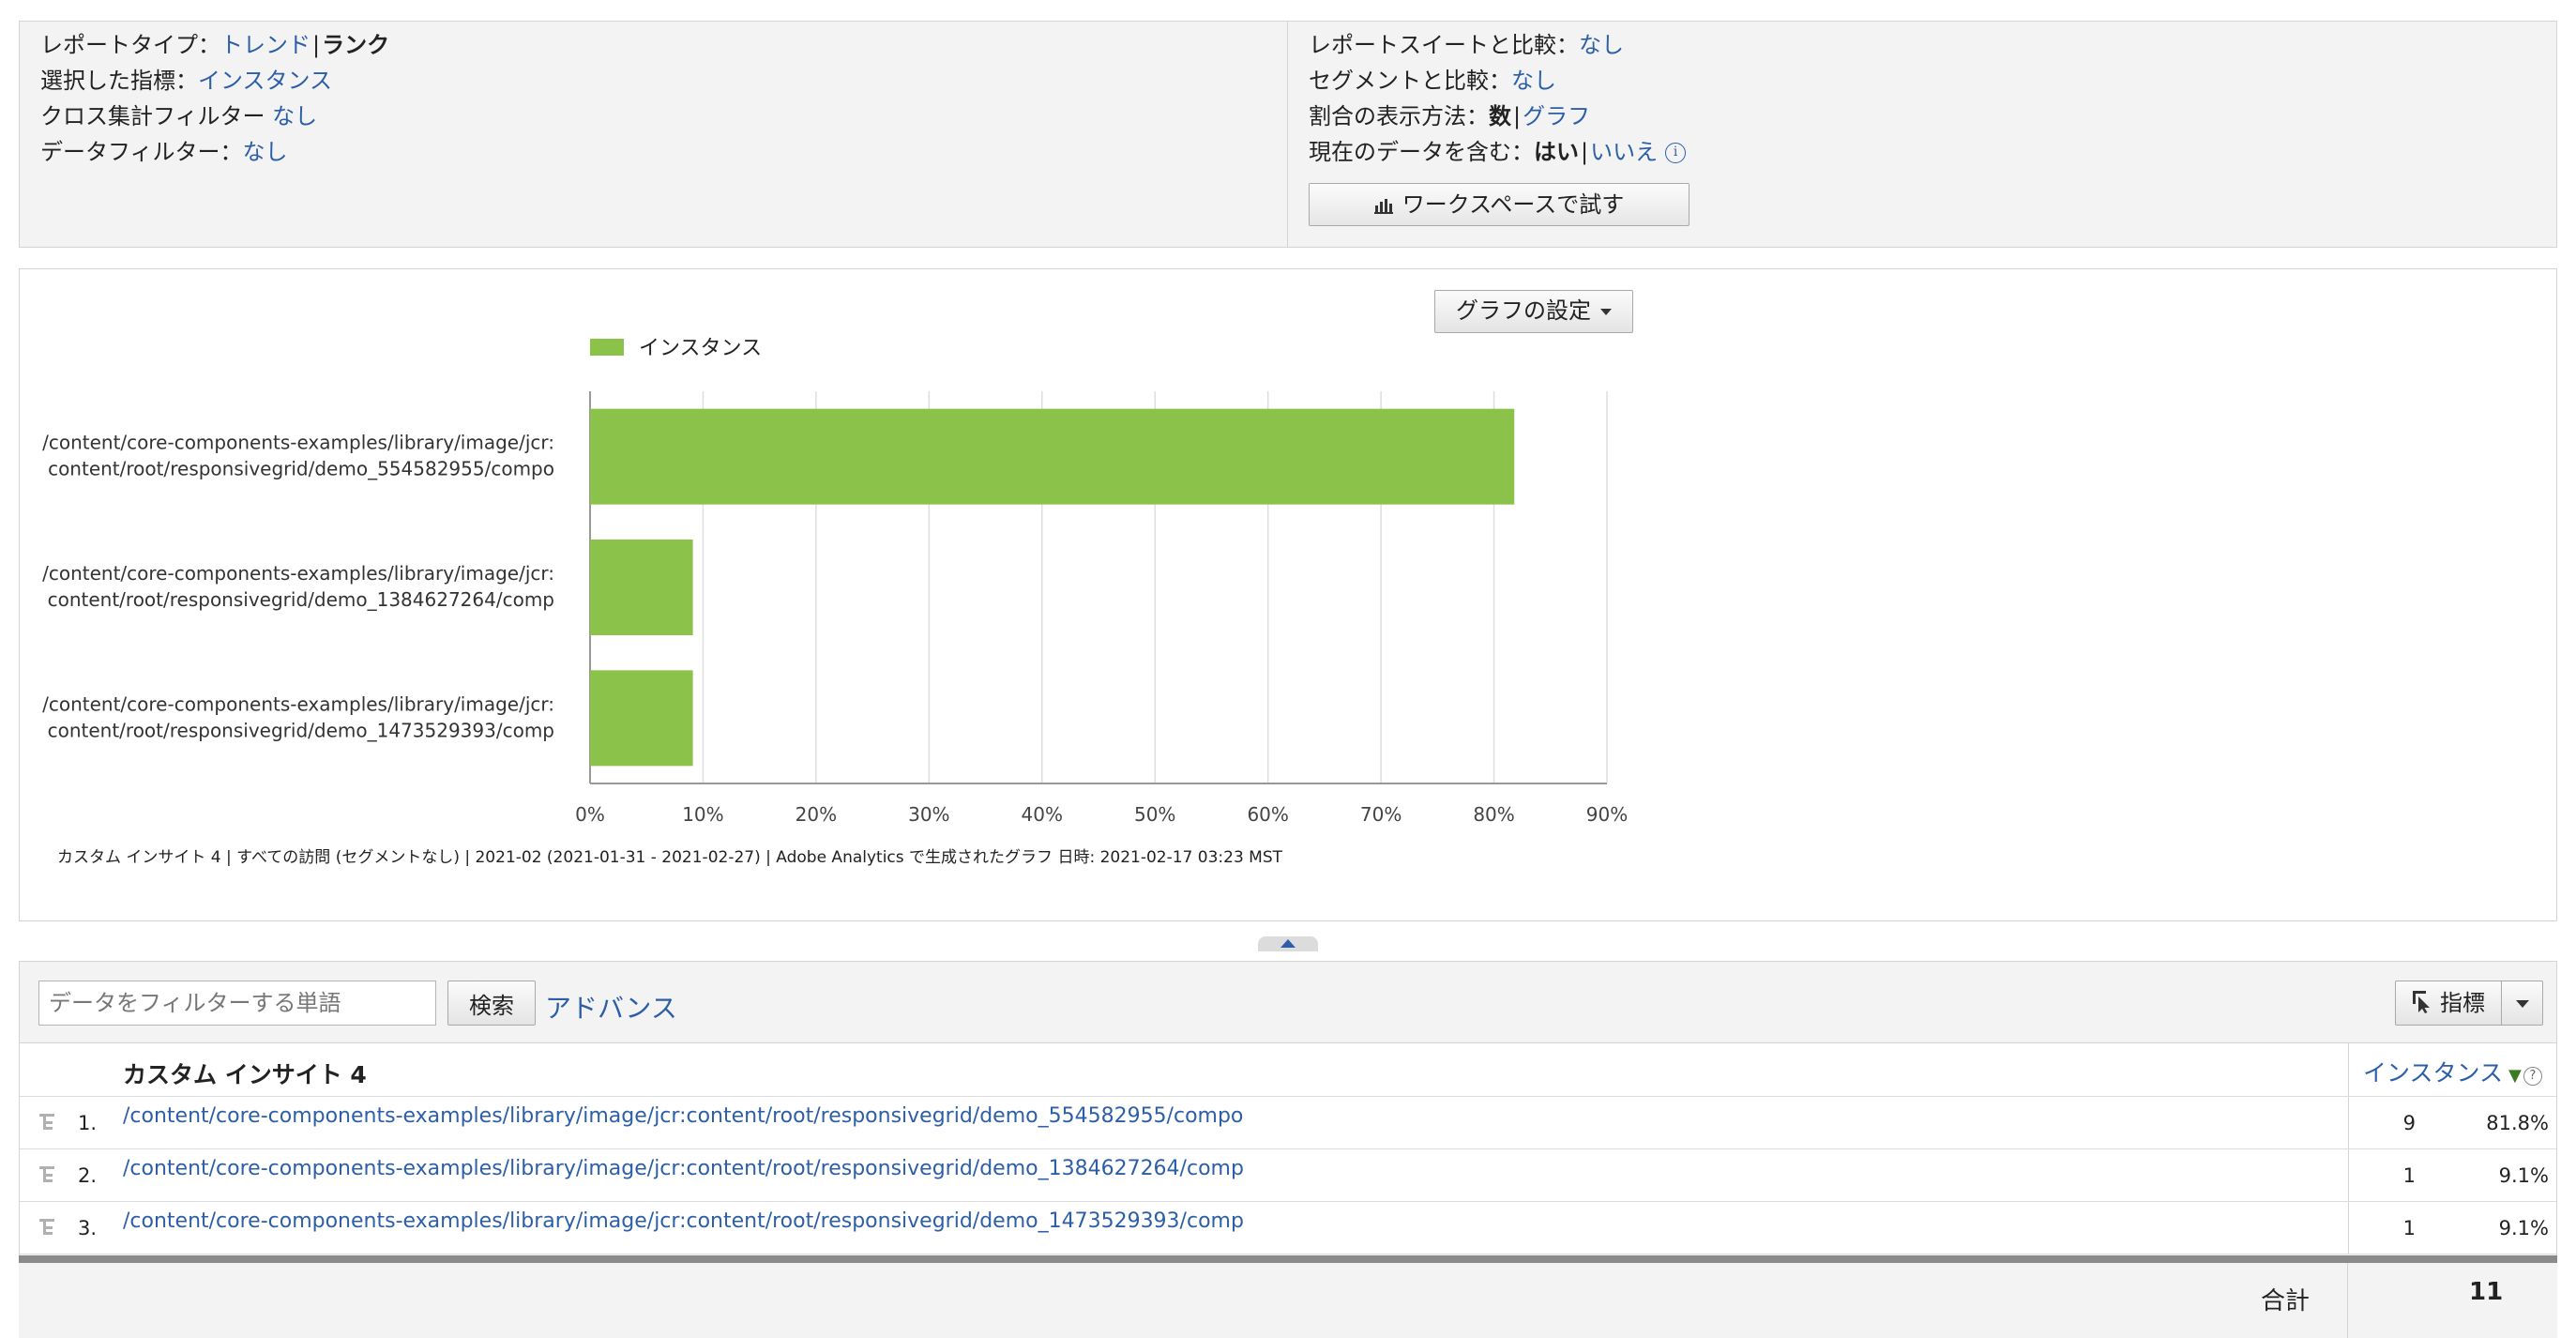 This screenshot has width=2576, height=1338. I want to click on metrics-button: 指標, so click(2448, 1003).